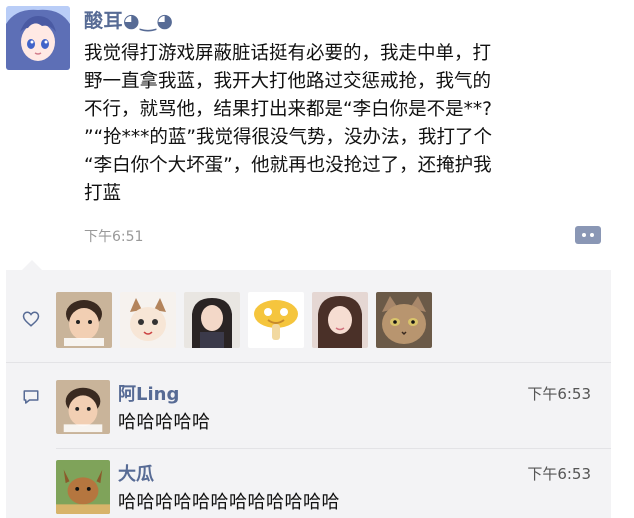 The width and height of the screenshot is (634, 518). I want to click on comment-icon, so click(31, 397).